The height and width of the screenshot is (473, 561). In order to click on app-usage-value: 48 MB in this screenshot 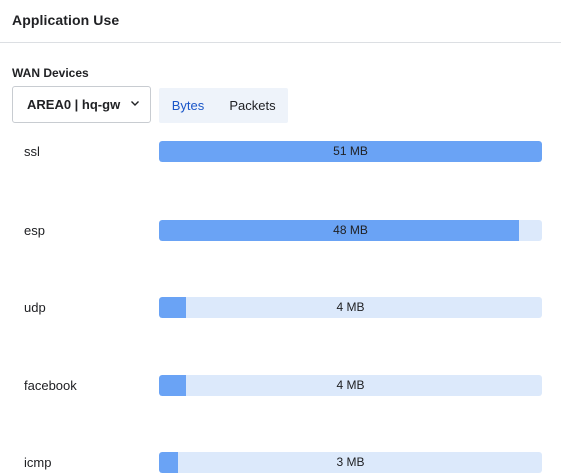, I will do `click(350, 230)`.